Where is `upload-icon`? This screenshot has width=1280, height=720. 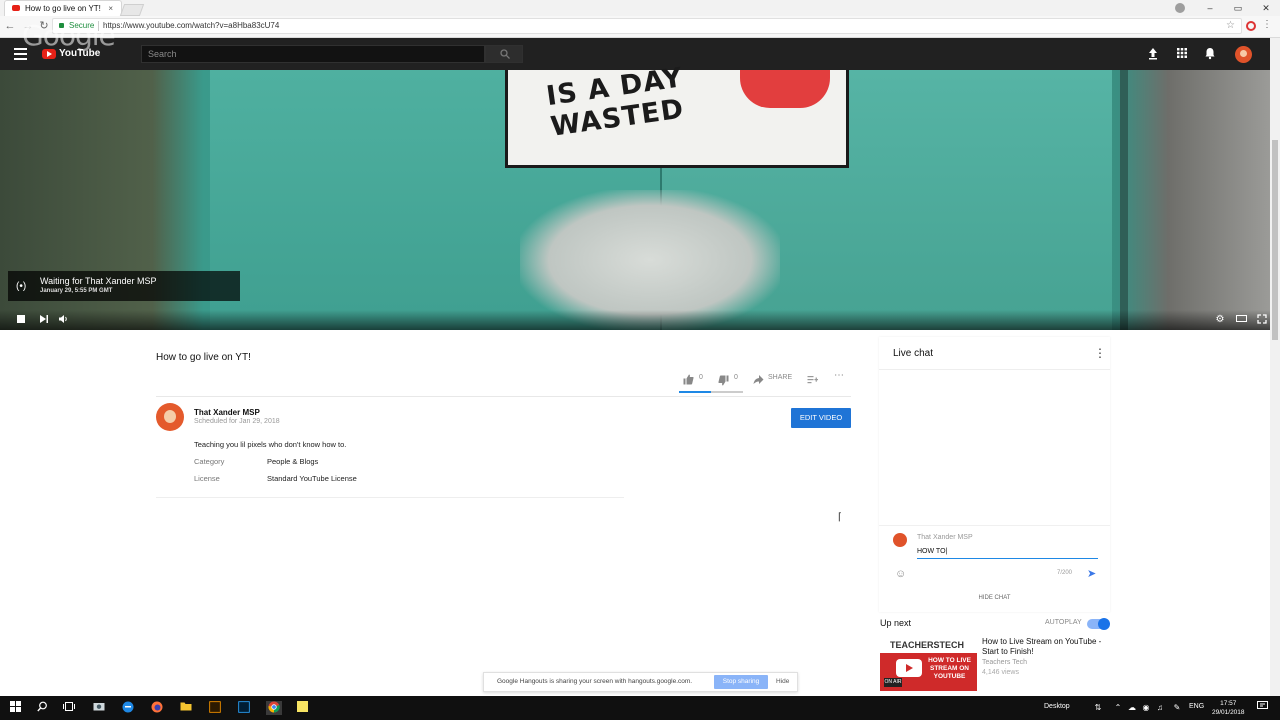
upload-icon is located at coordinates (1154, 54).